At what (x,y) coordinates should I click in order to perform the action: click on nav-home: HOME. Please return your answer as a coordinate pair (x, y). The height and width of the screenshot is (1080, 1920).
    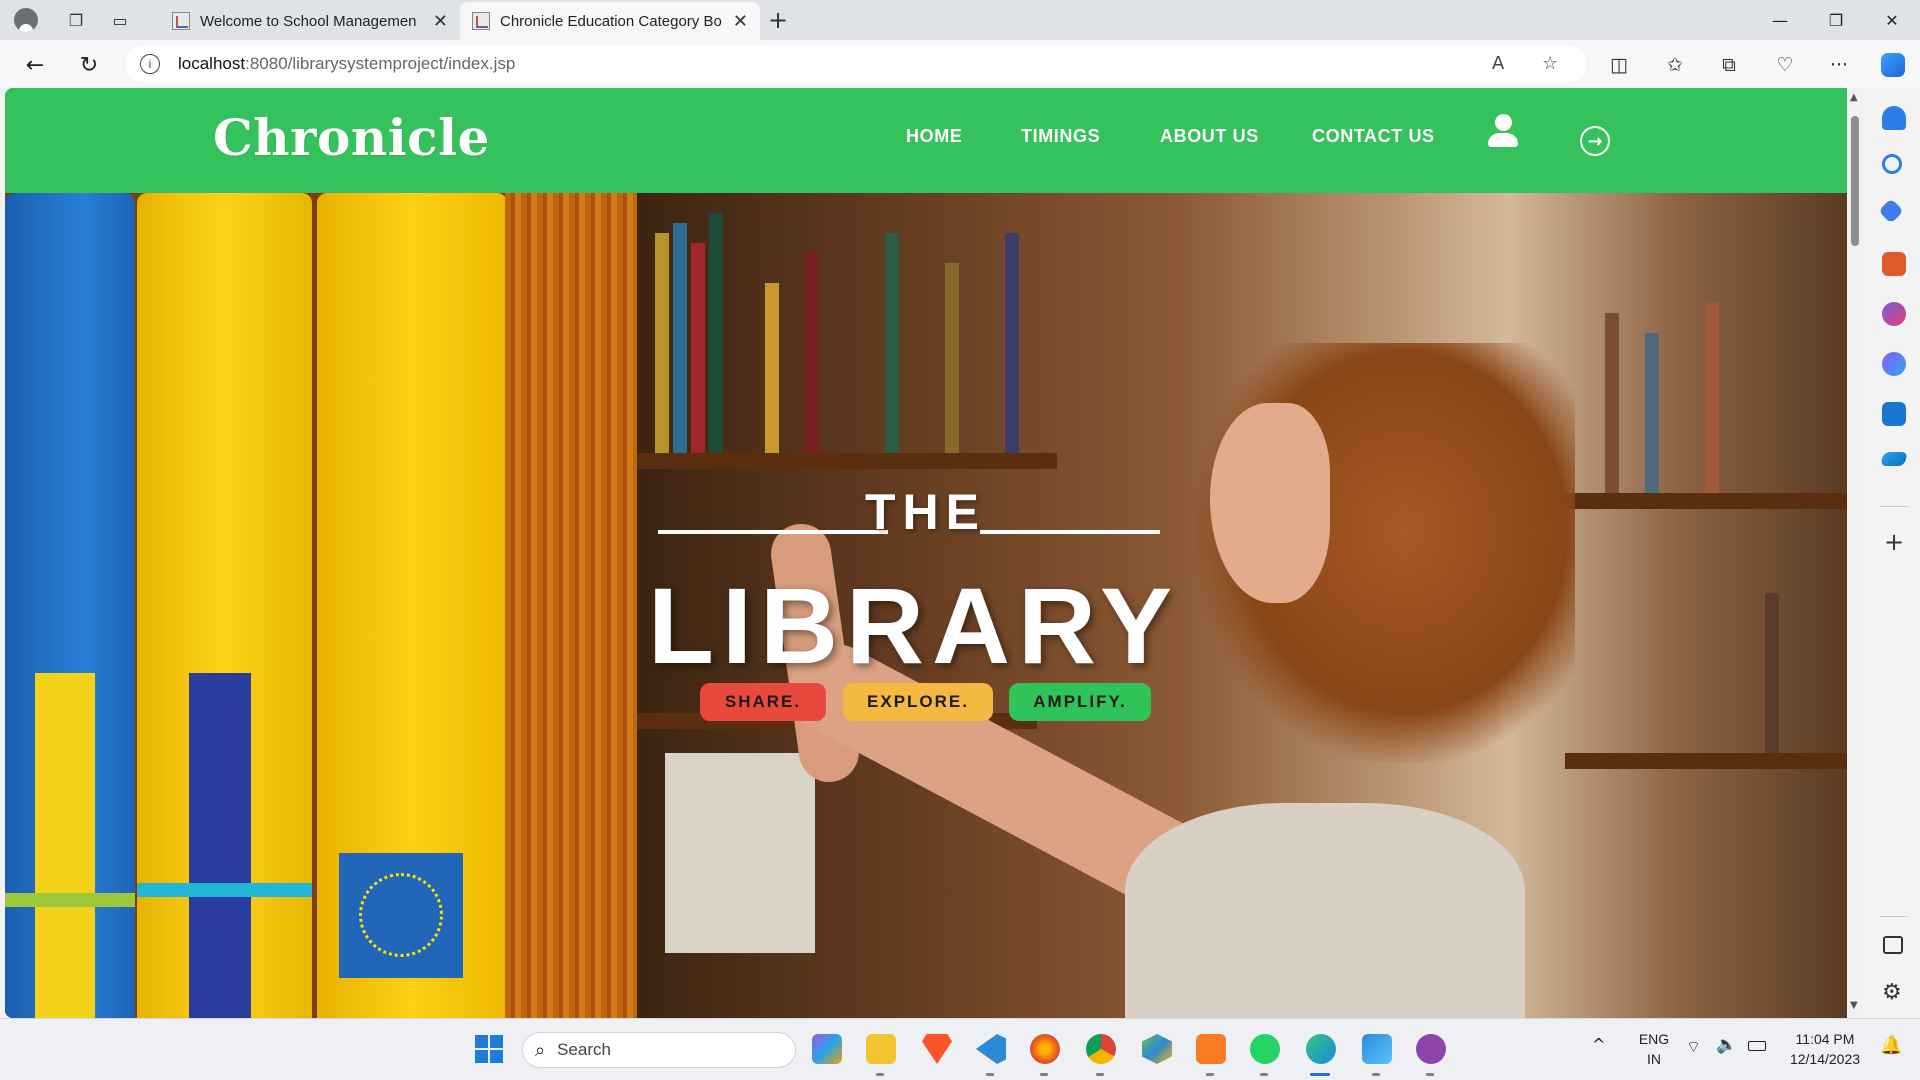
    Looking at the image, I should click on (934, 136).